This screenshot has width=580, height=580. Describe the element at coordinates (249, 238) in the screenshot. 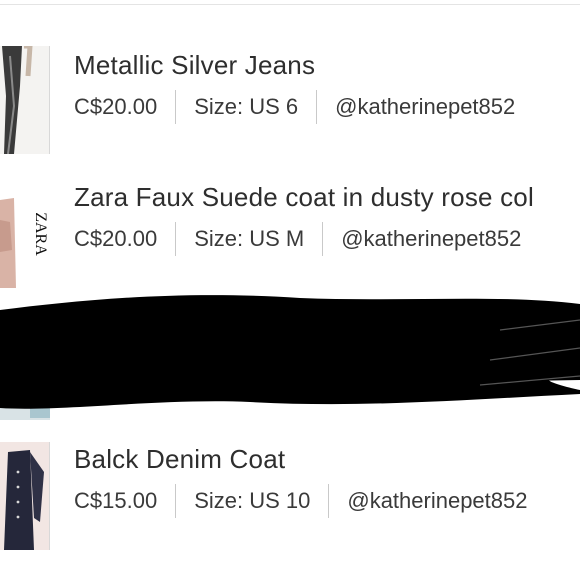

I see `listing-size: Size: US M` at that location.